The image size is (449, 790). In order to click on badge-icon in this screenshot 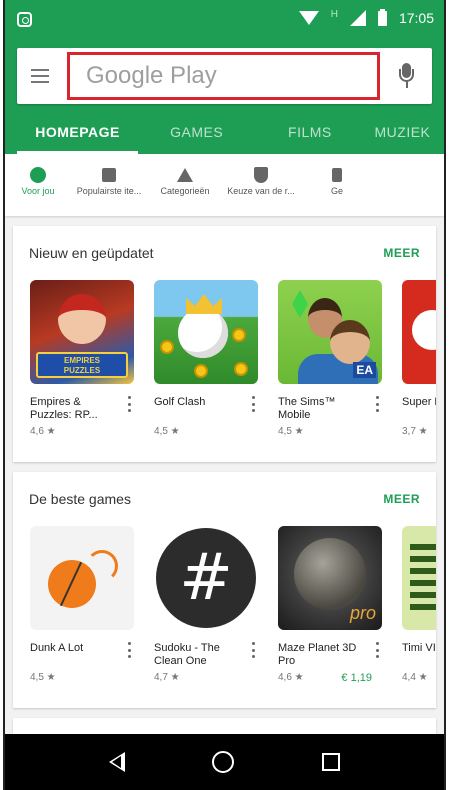, I will do `click(261, 175)`.